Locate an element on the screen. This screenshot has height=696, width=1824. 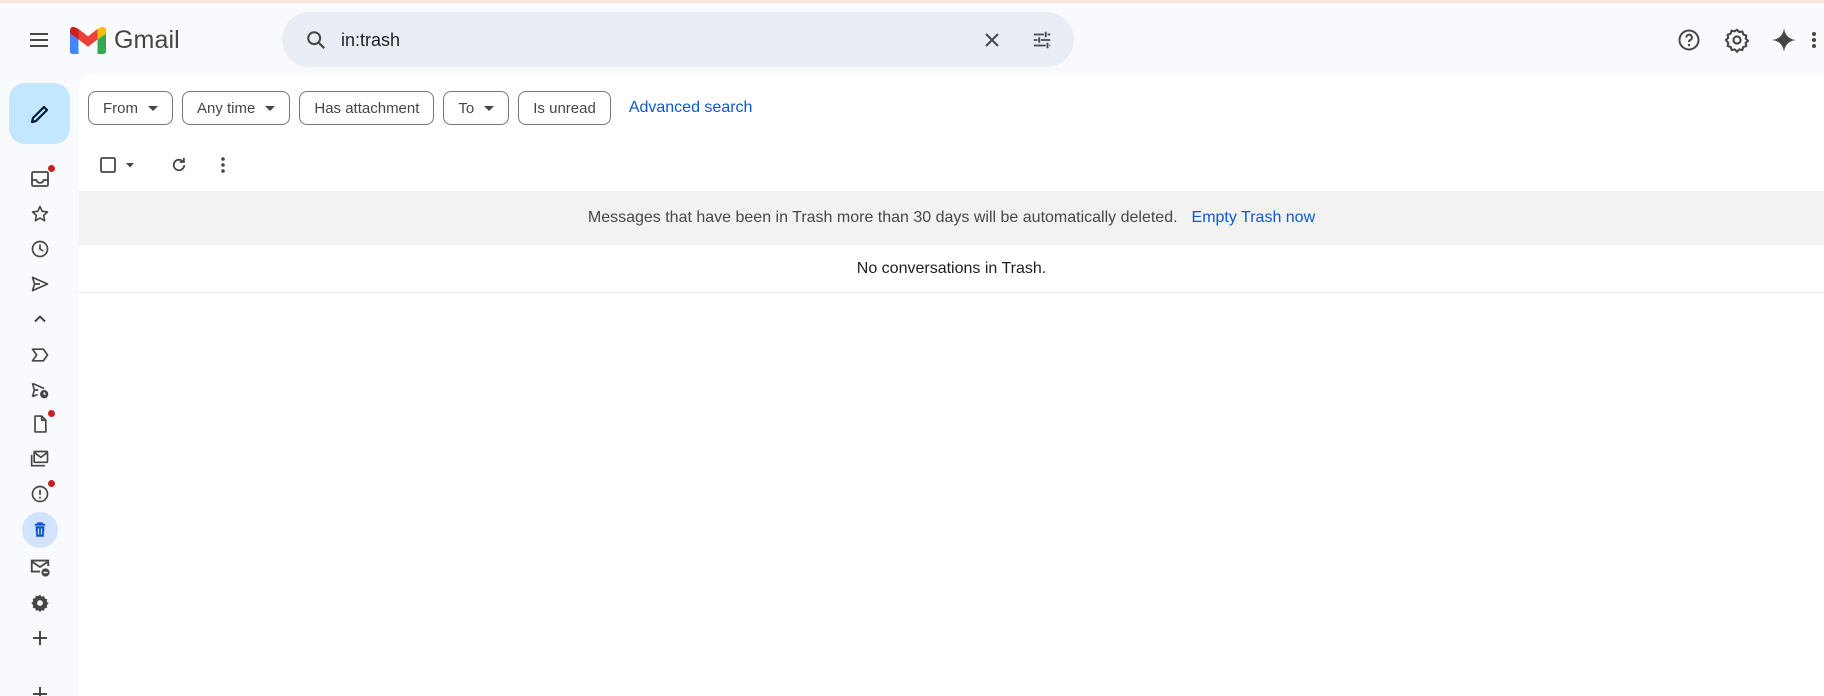
sidebar-item-manage-subscriptions is located at coordinates (40, 567).